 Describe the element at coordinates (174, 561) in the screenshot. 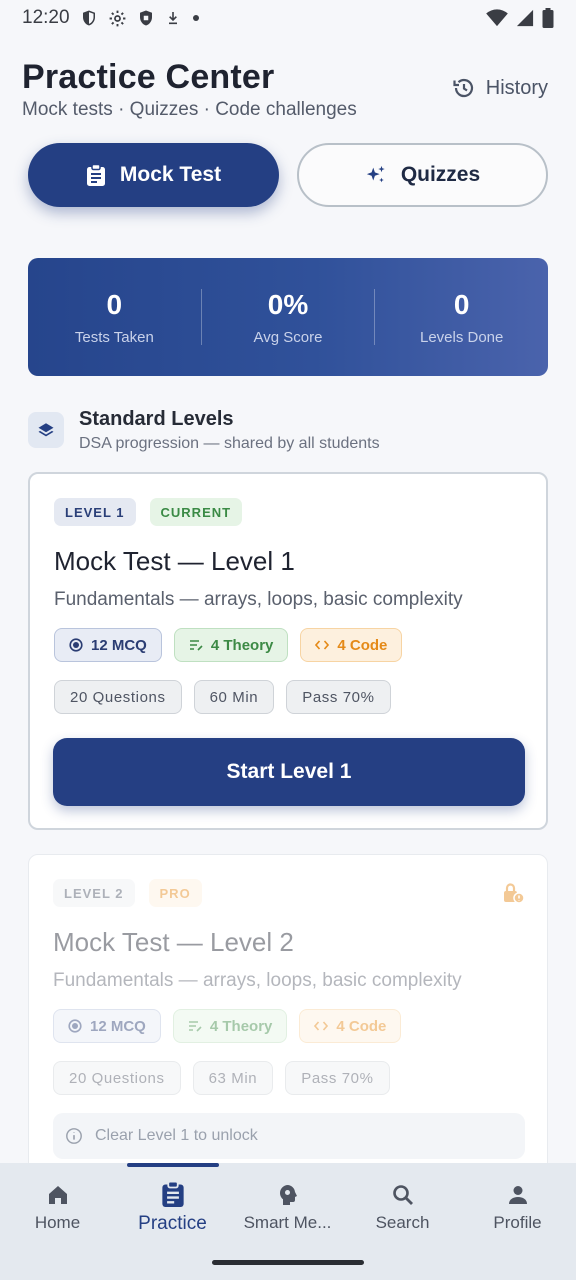

I see `level-title: Mock Test — Level 1` at that location.